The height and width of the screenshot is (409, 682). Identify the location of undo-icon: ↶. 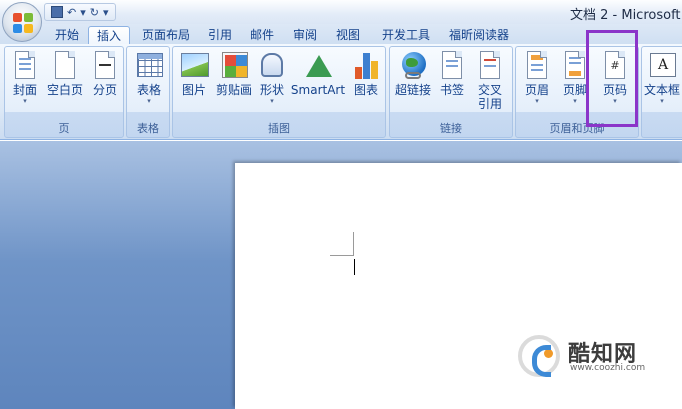
(71, 12).